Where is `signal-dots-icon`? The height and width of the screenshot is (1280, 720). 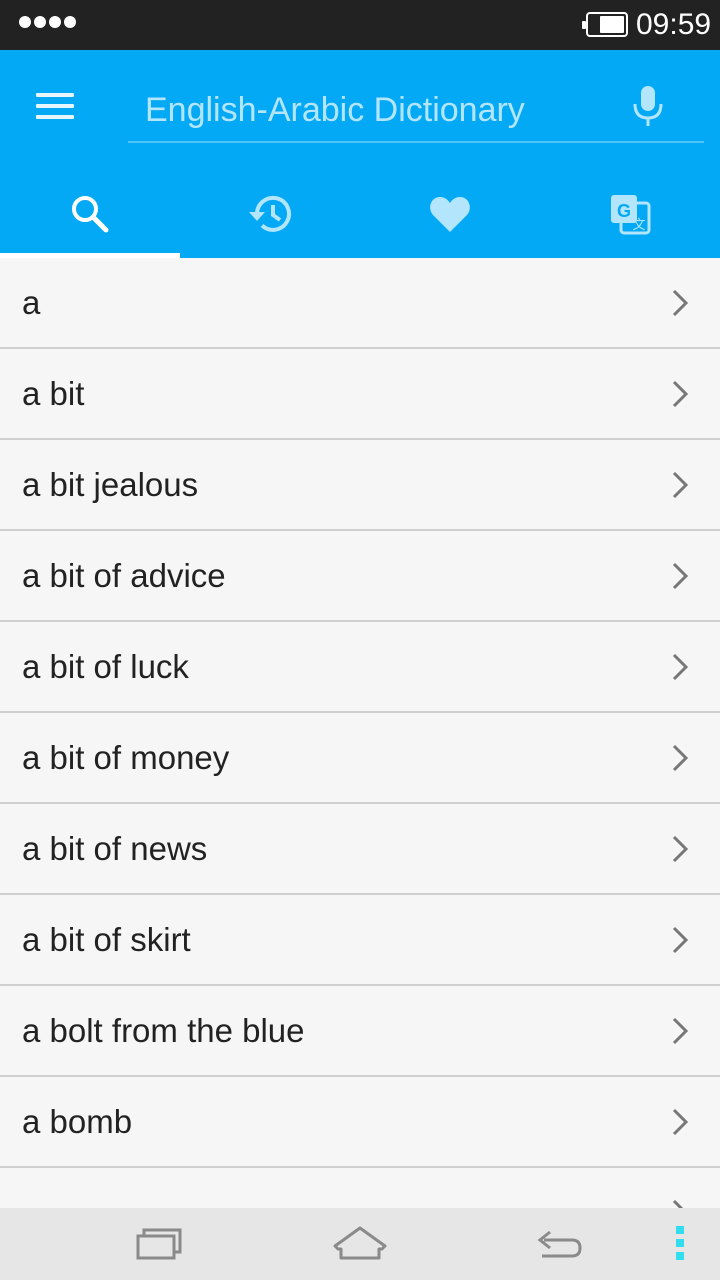 signal-dots-icon is located at coordinates (47, 22).